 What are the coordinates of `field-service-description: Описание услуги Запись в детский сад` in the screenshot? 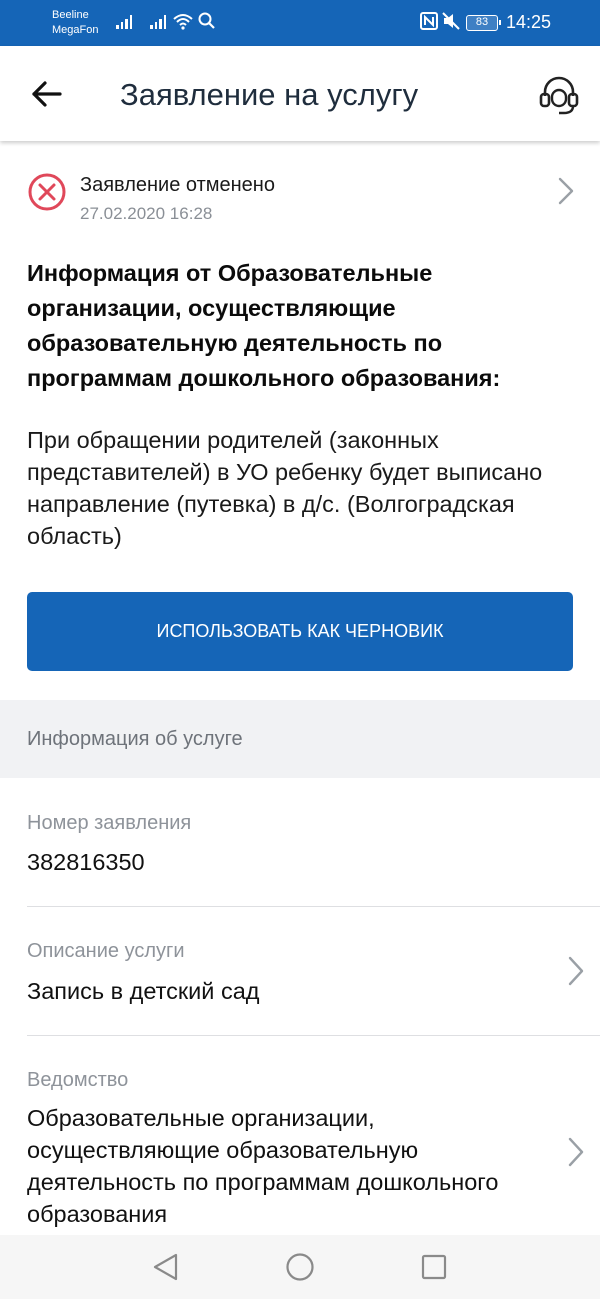 It's located at (300, 971).